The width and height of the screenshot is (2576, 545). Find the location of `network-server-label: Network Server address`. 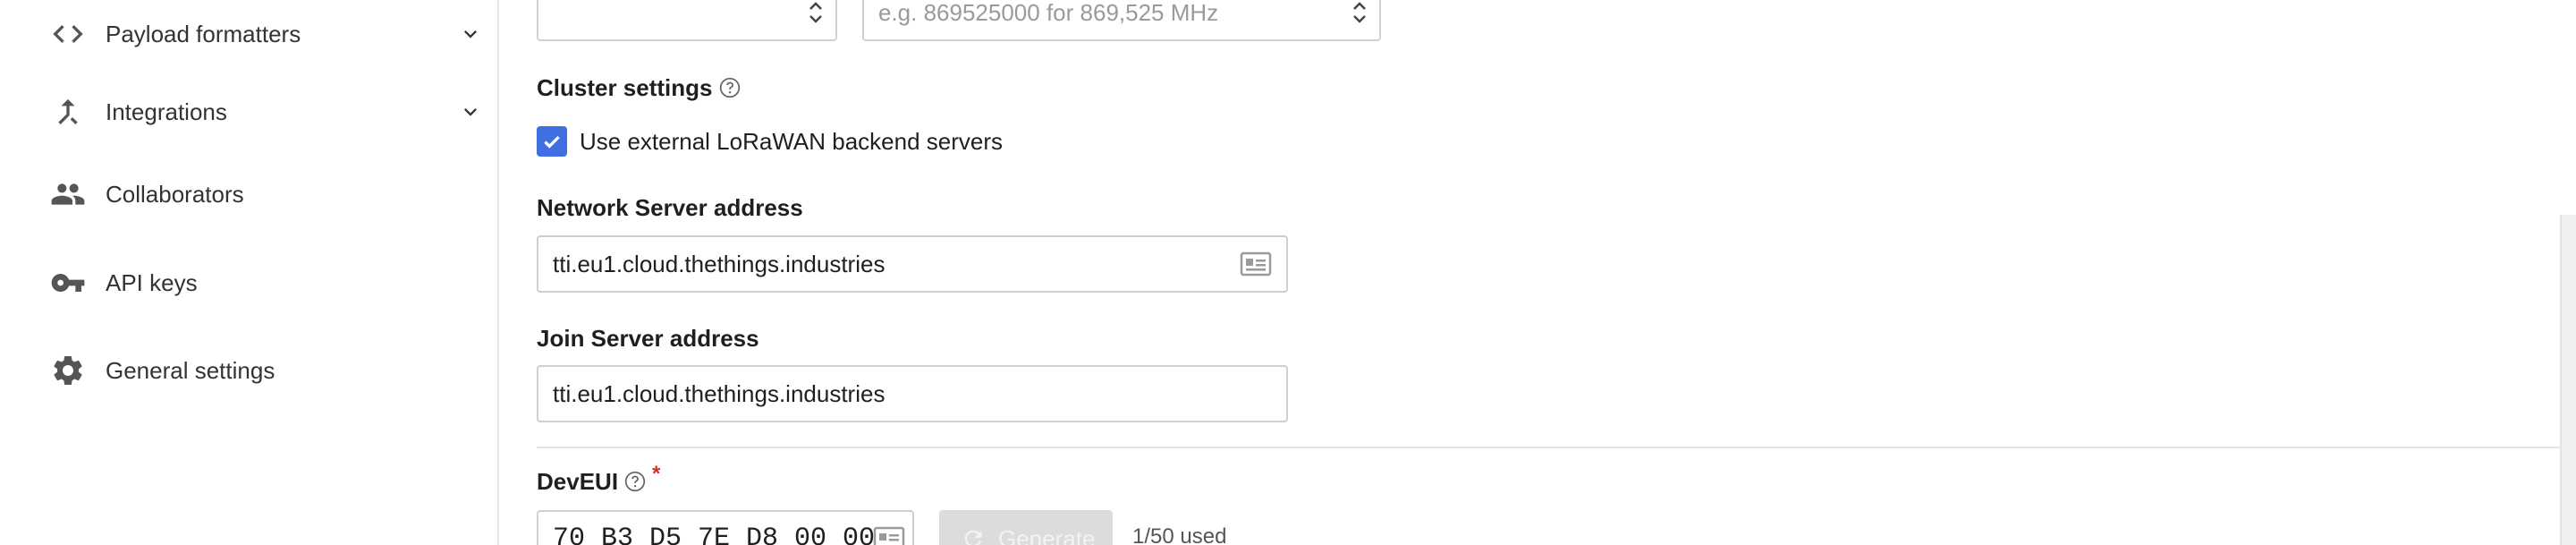

network-server-label: Network Server address is located at coordinates (670, 208).